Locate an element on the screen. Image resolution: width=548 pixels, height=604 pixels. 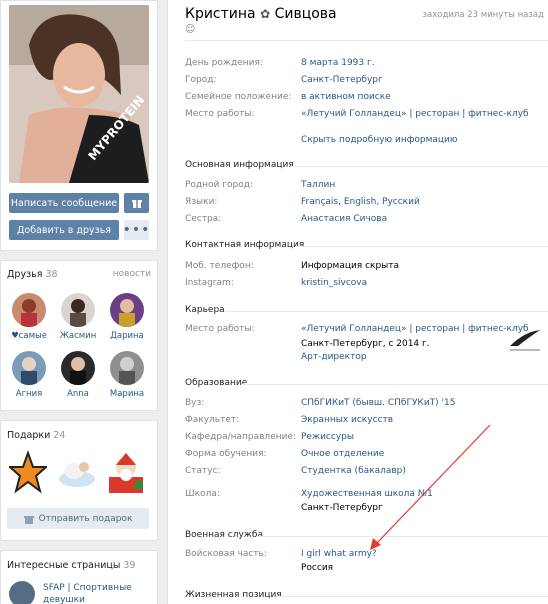
friend-name: ♥самые is located at coordinates (29, 336).